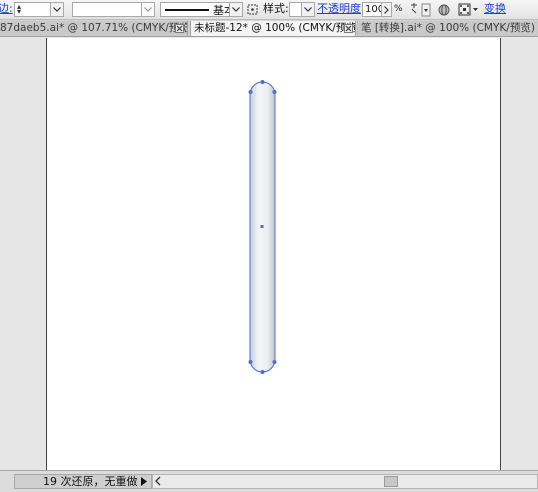  I want to click on opacity-unit: %, so click(398, 9).